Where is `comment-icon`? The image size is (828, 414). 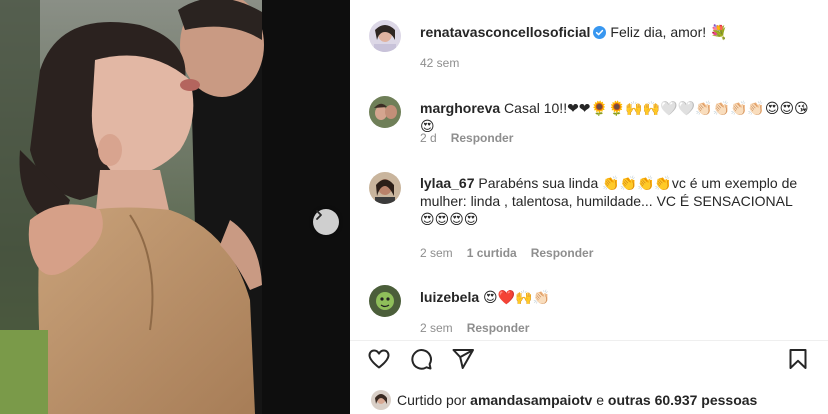 comment-icon is located at coordinates (421, 359).